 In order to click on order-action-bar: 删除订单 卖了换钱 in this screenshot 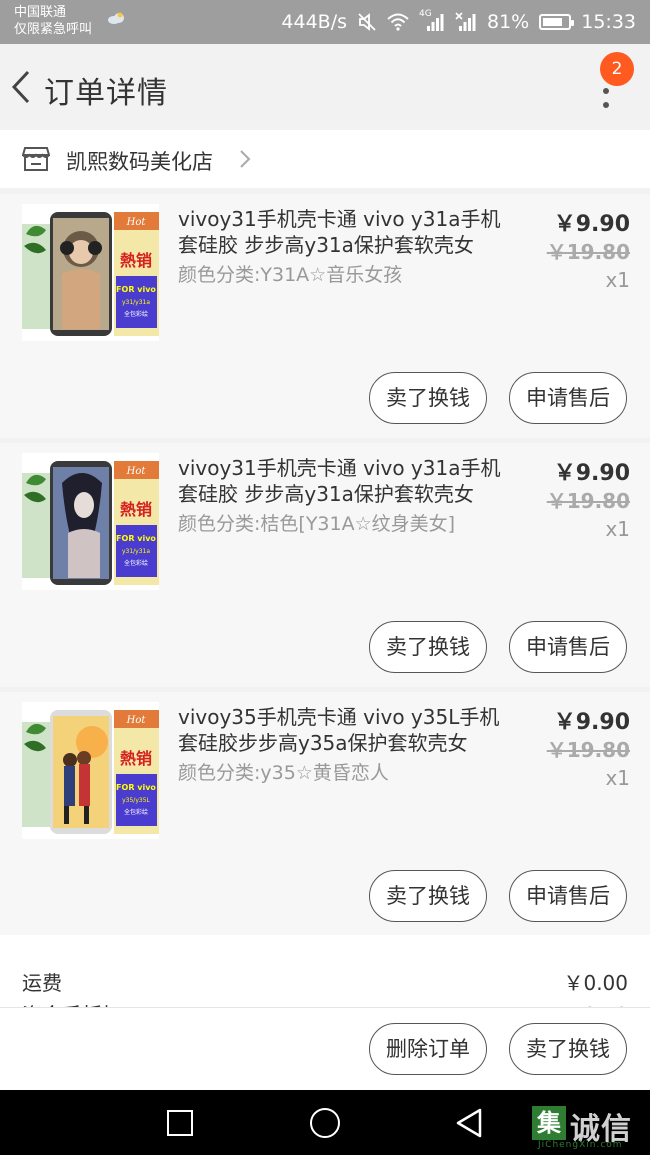, I will do `click(325, 1048)`.